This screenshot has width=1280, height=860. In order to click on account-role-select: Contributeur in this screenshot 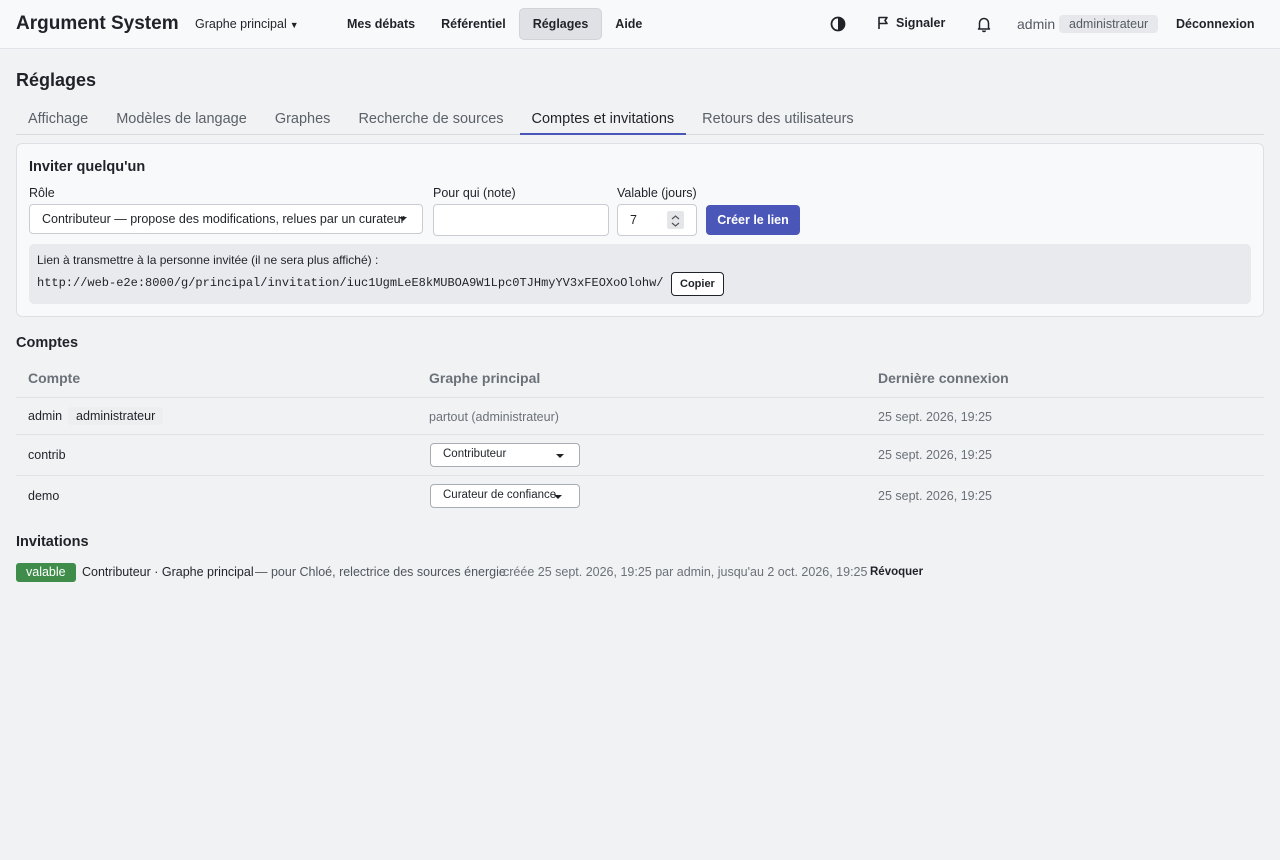, I will do `click(505, 455)`.